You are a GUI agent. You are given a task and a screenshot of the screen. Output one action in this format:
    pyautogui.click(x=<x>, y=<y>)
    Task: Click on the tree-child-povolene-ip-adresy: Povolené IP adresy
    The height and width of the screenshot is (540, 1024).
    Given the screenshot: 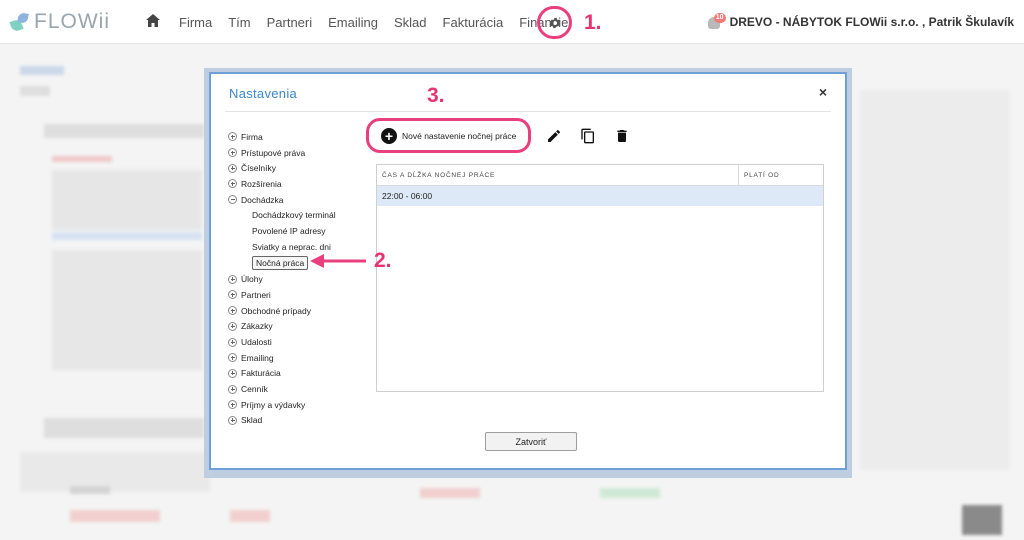 What is the action you would take?
    pyautogui.click(x=303, y=231)
    